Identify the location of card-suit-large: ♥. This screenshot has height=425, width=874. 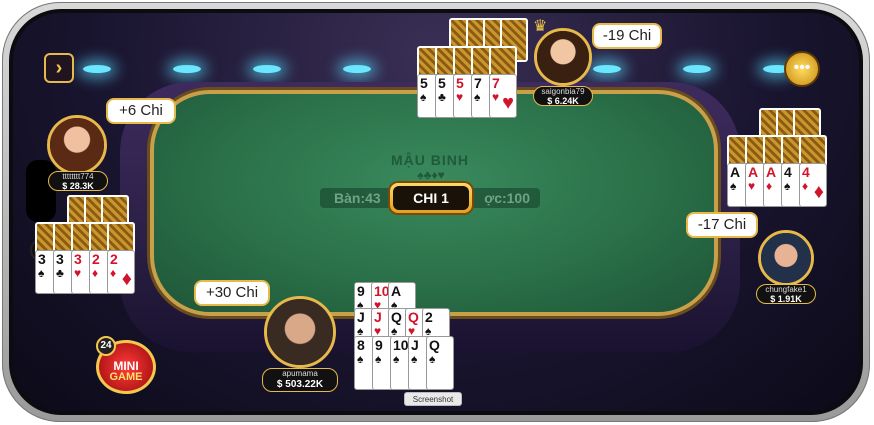
(508, 103).